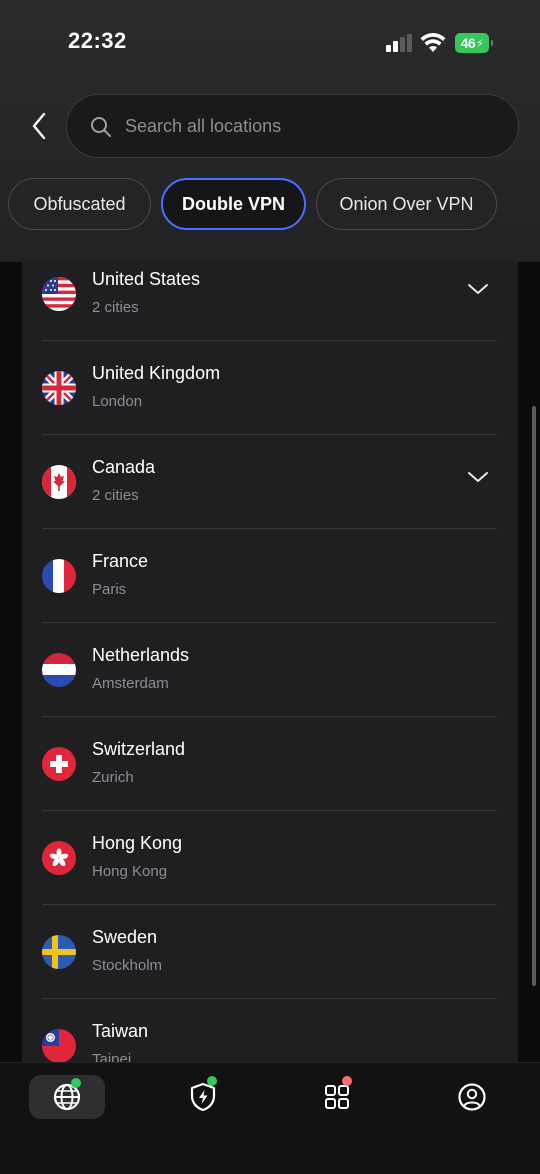 This screenshot has height=1174, width=540. Describe the element at coordinates (480, 43) in the screenshot. I see `charging-bolt-icon: ⚡` at that location.